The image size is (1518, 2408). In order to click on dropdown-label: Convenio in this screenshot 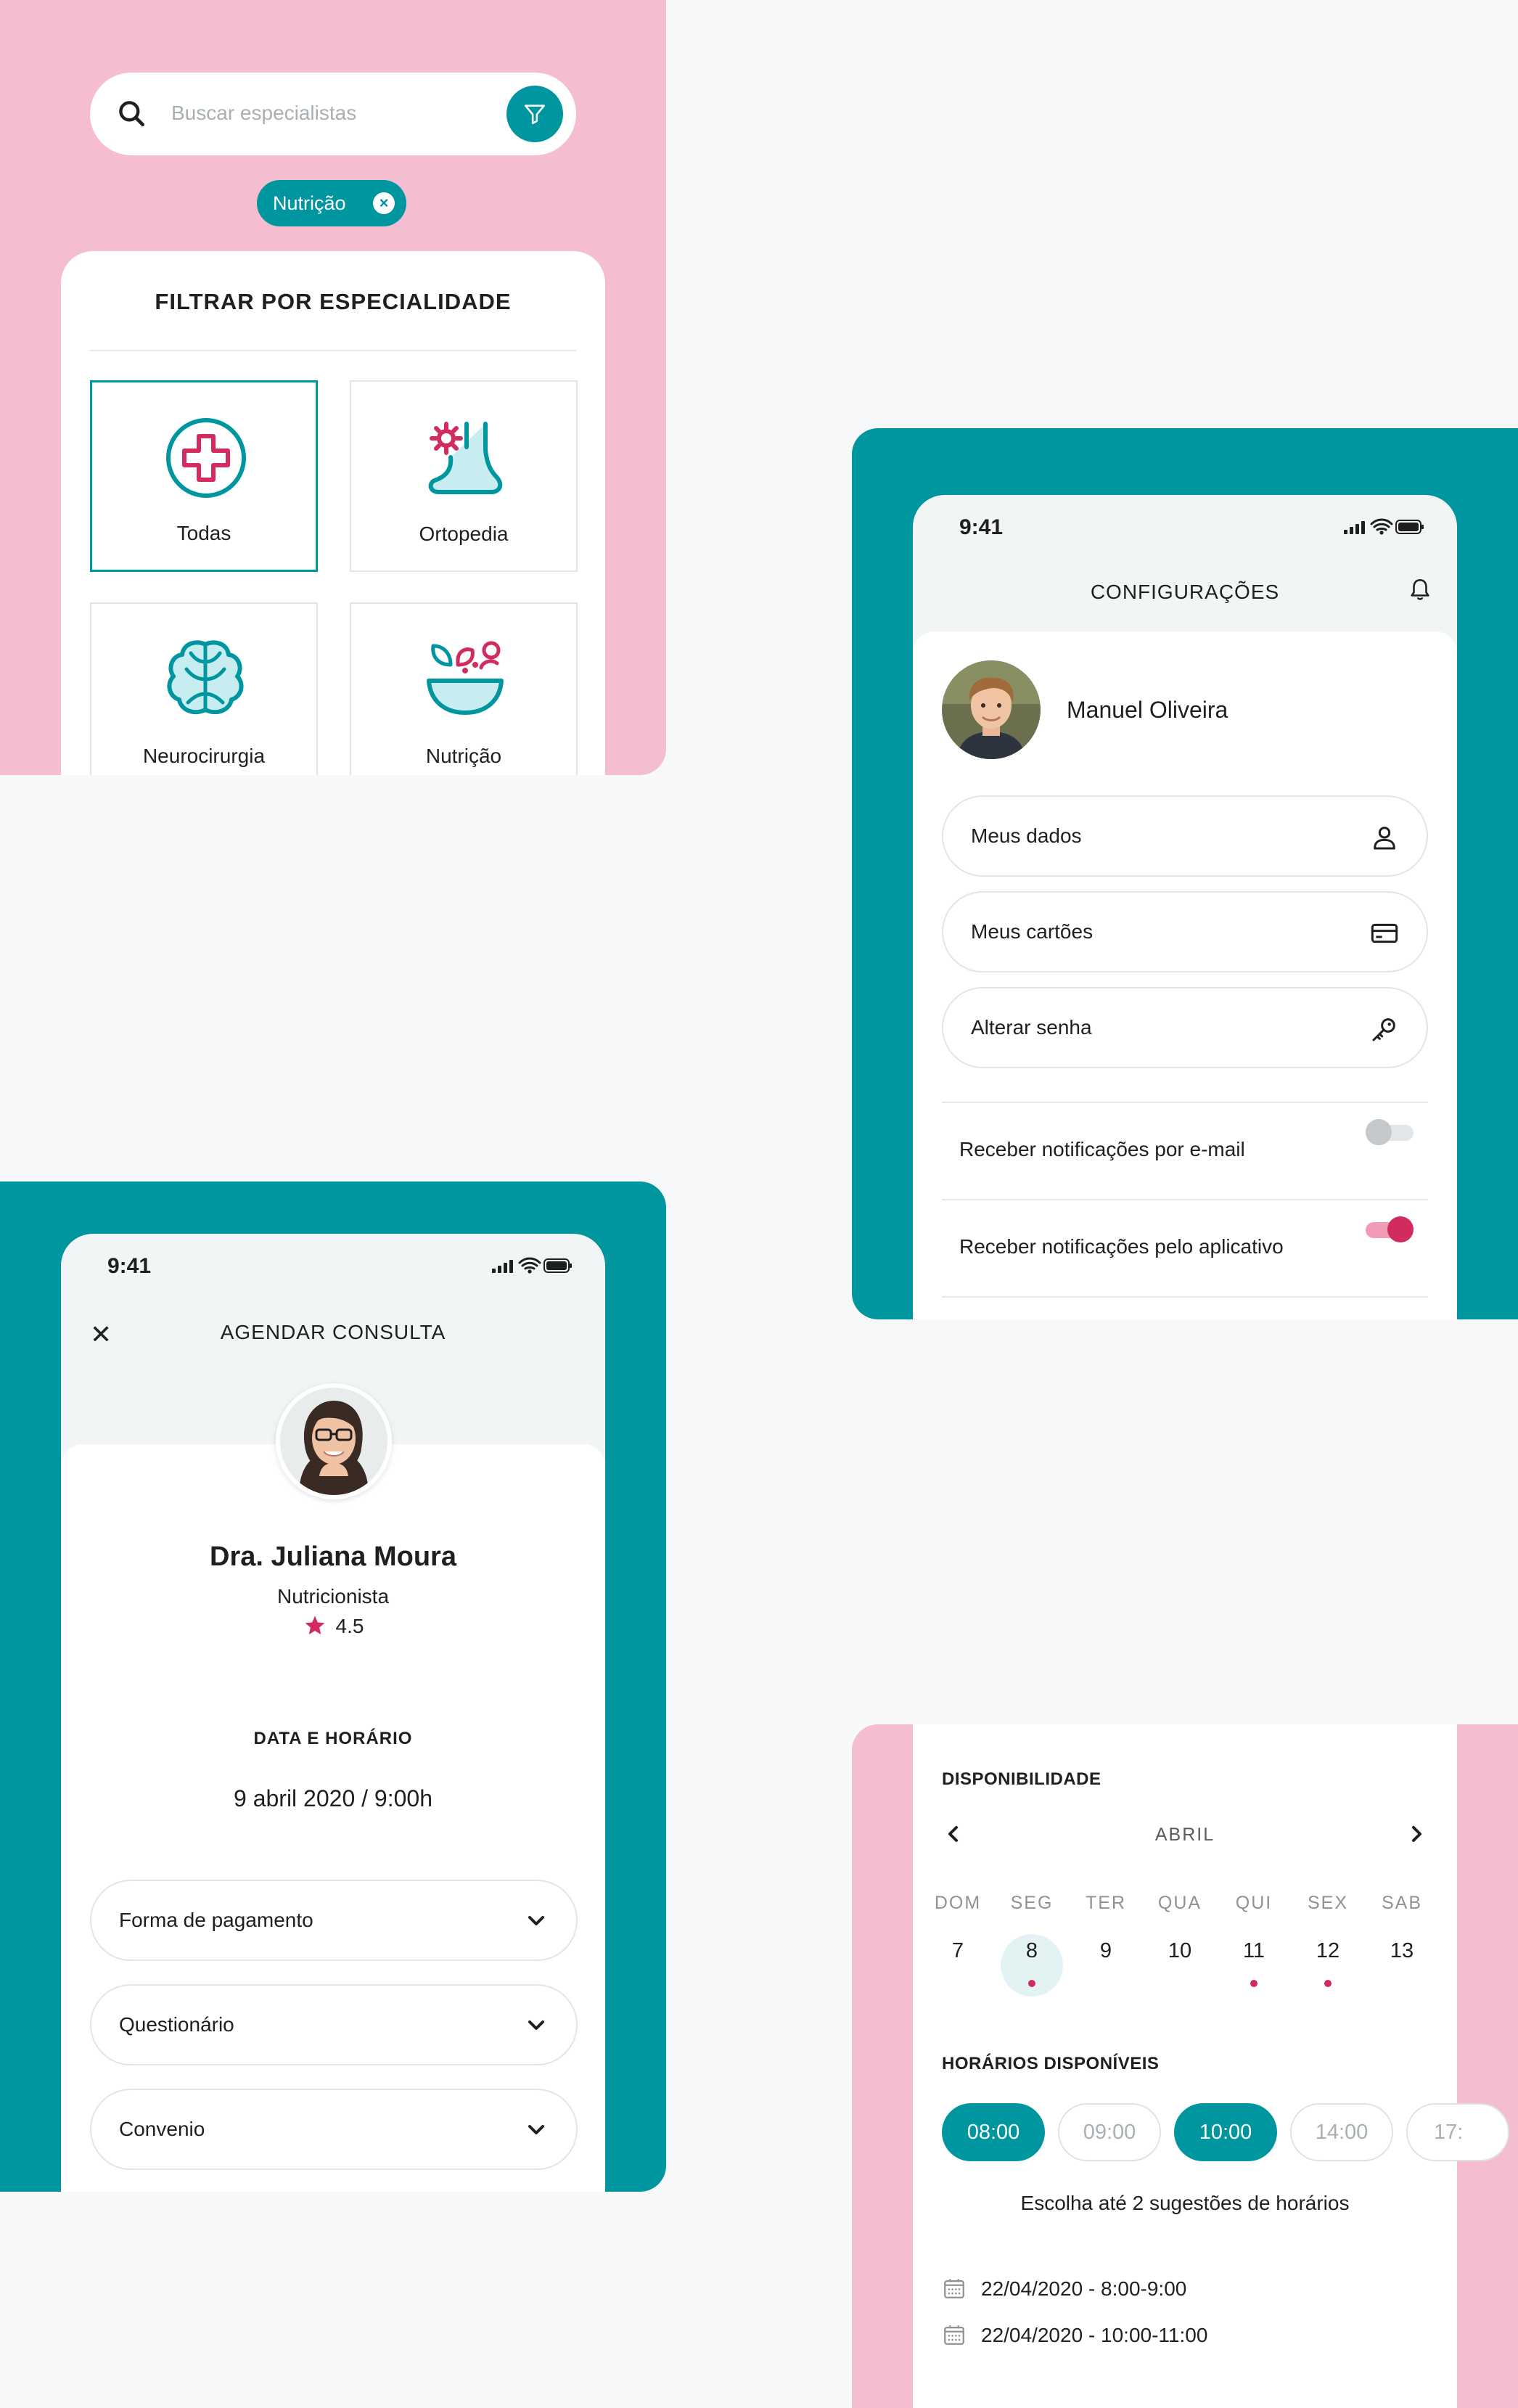, I will do `click(162, 2129)`.